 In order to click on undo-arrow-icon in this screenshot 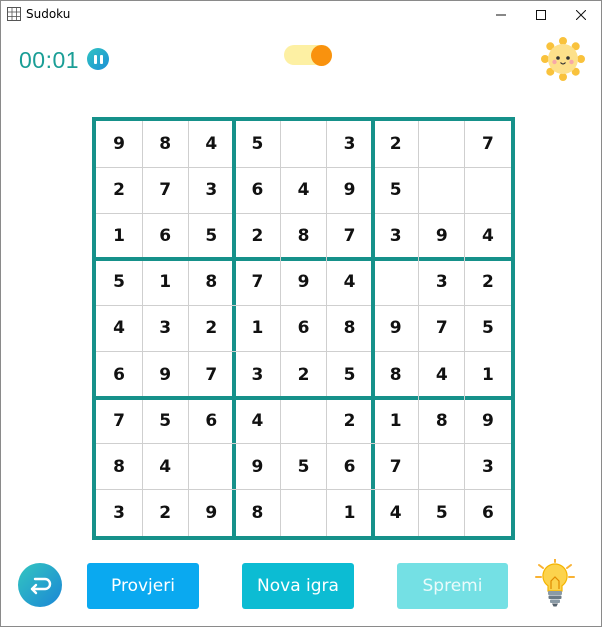, I will do `click(41, 586)`.